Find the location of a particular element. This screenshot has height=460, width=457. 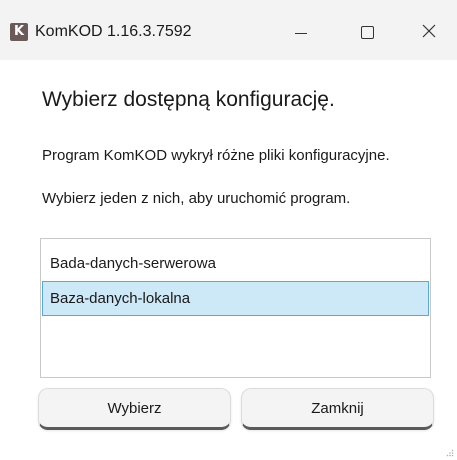

minimize-icon is located at coordinates (301, 33).